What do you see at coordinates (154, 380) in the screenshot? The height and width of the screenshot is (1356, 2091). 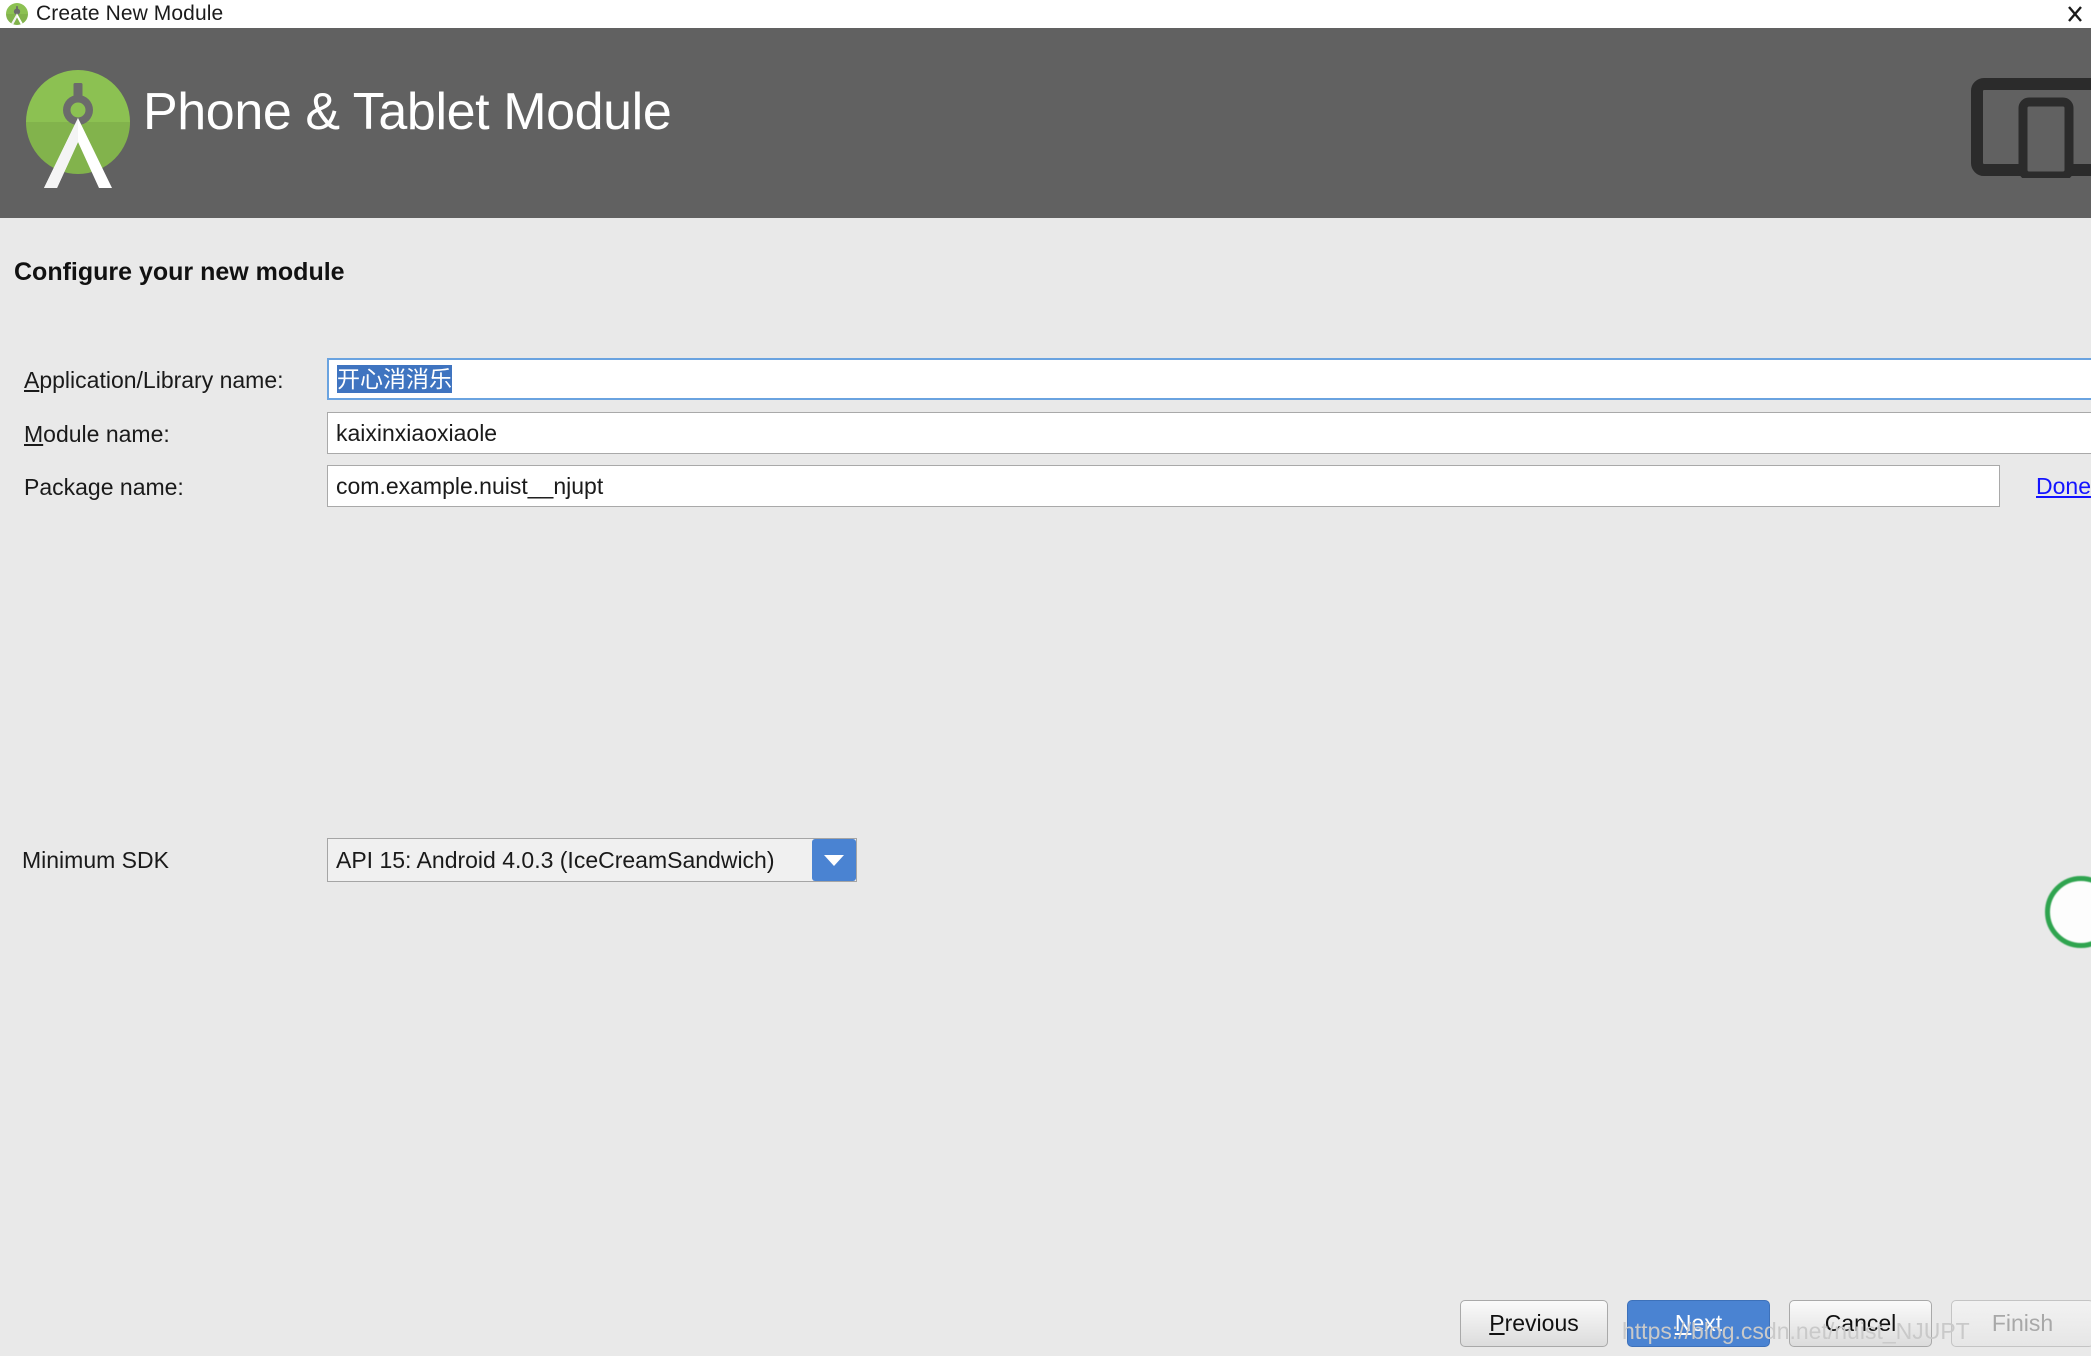 I see `application-name-label: Application/Library name:` at bounding box center [154, 380].